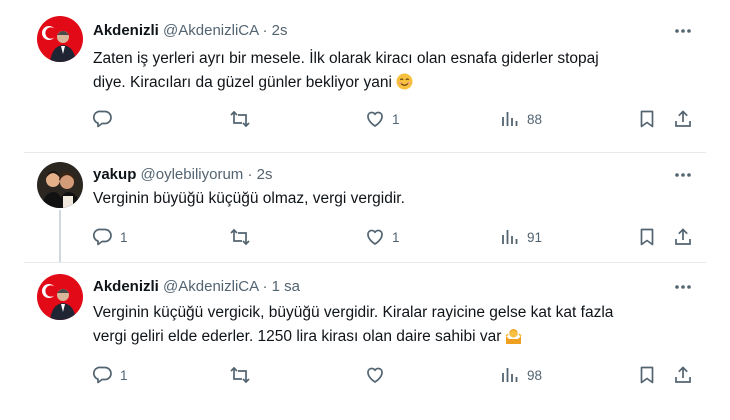  Describe the element at coordinates (521, 119) in the screenshot. I see `views-button: 88` at that location.